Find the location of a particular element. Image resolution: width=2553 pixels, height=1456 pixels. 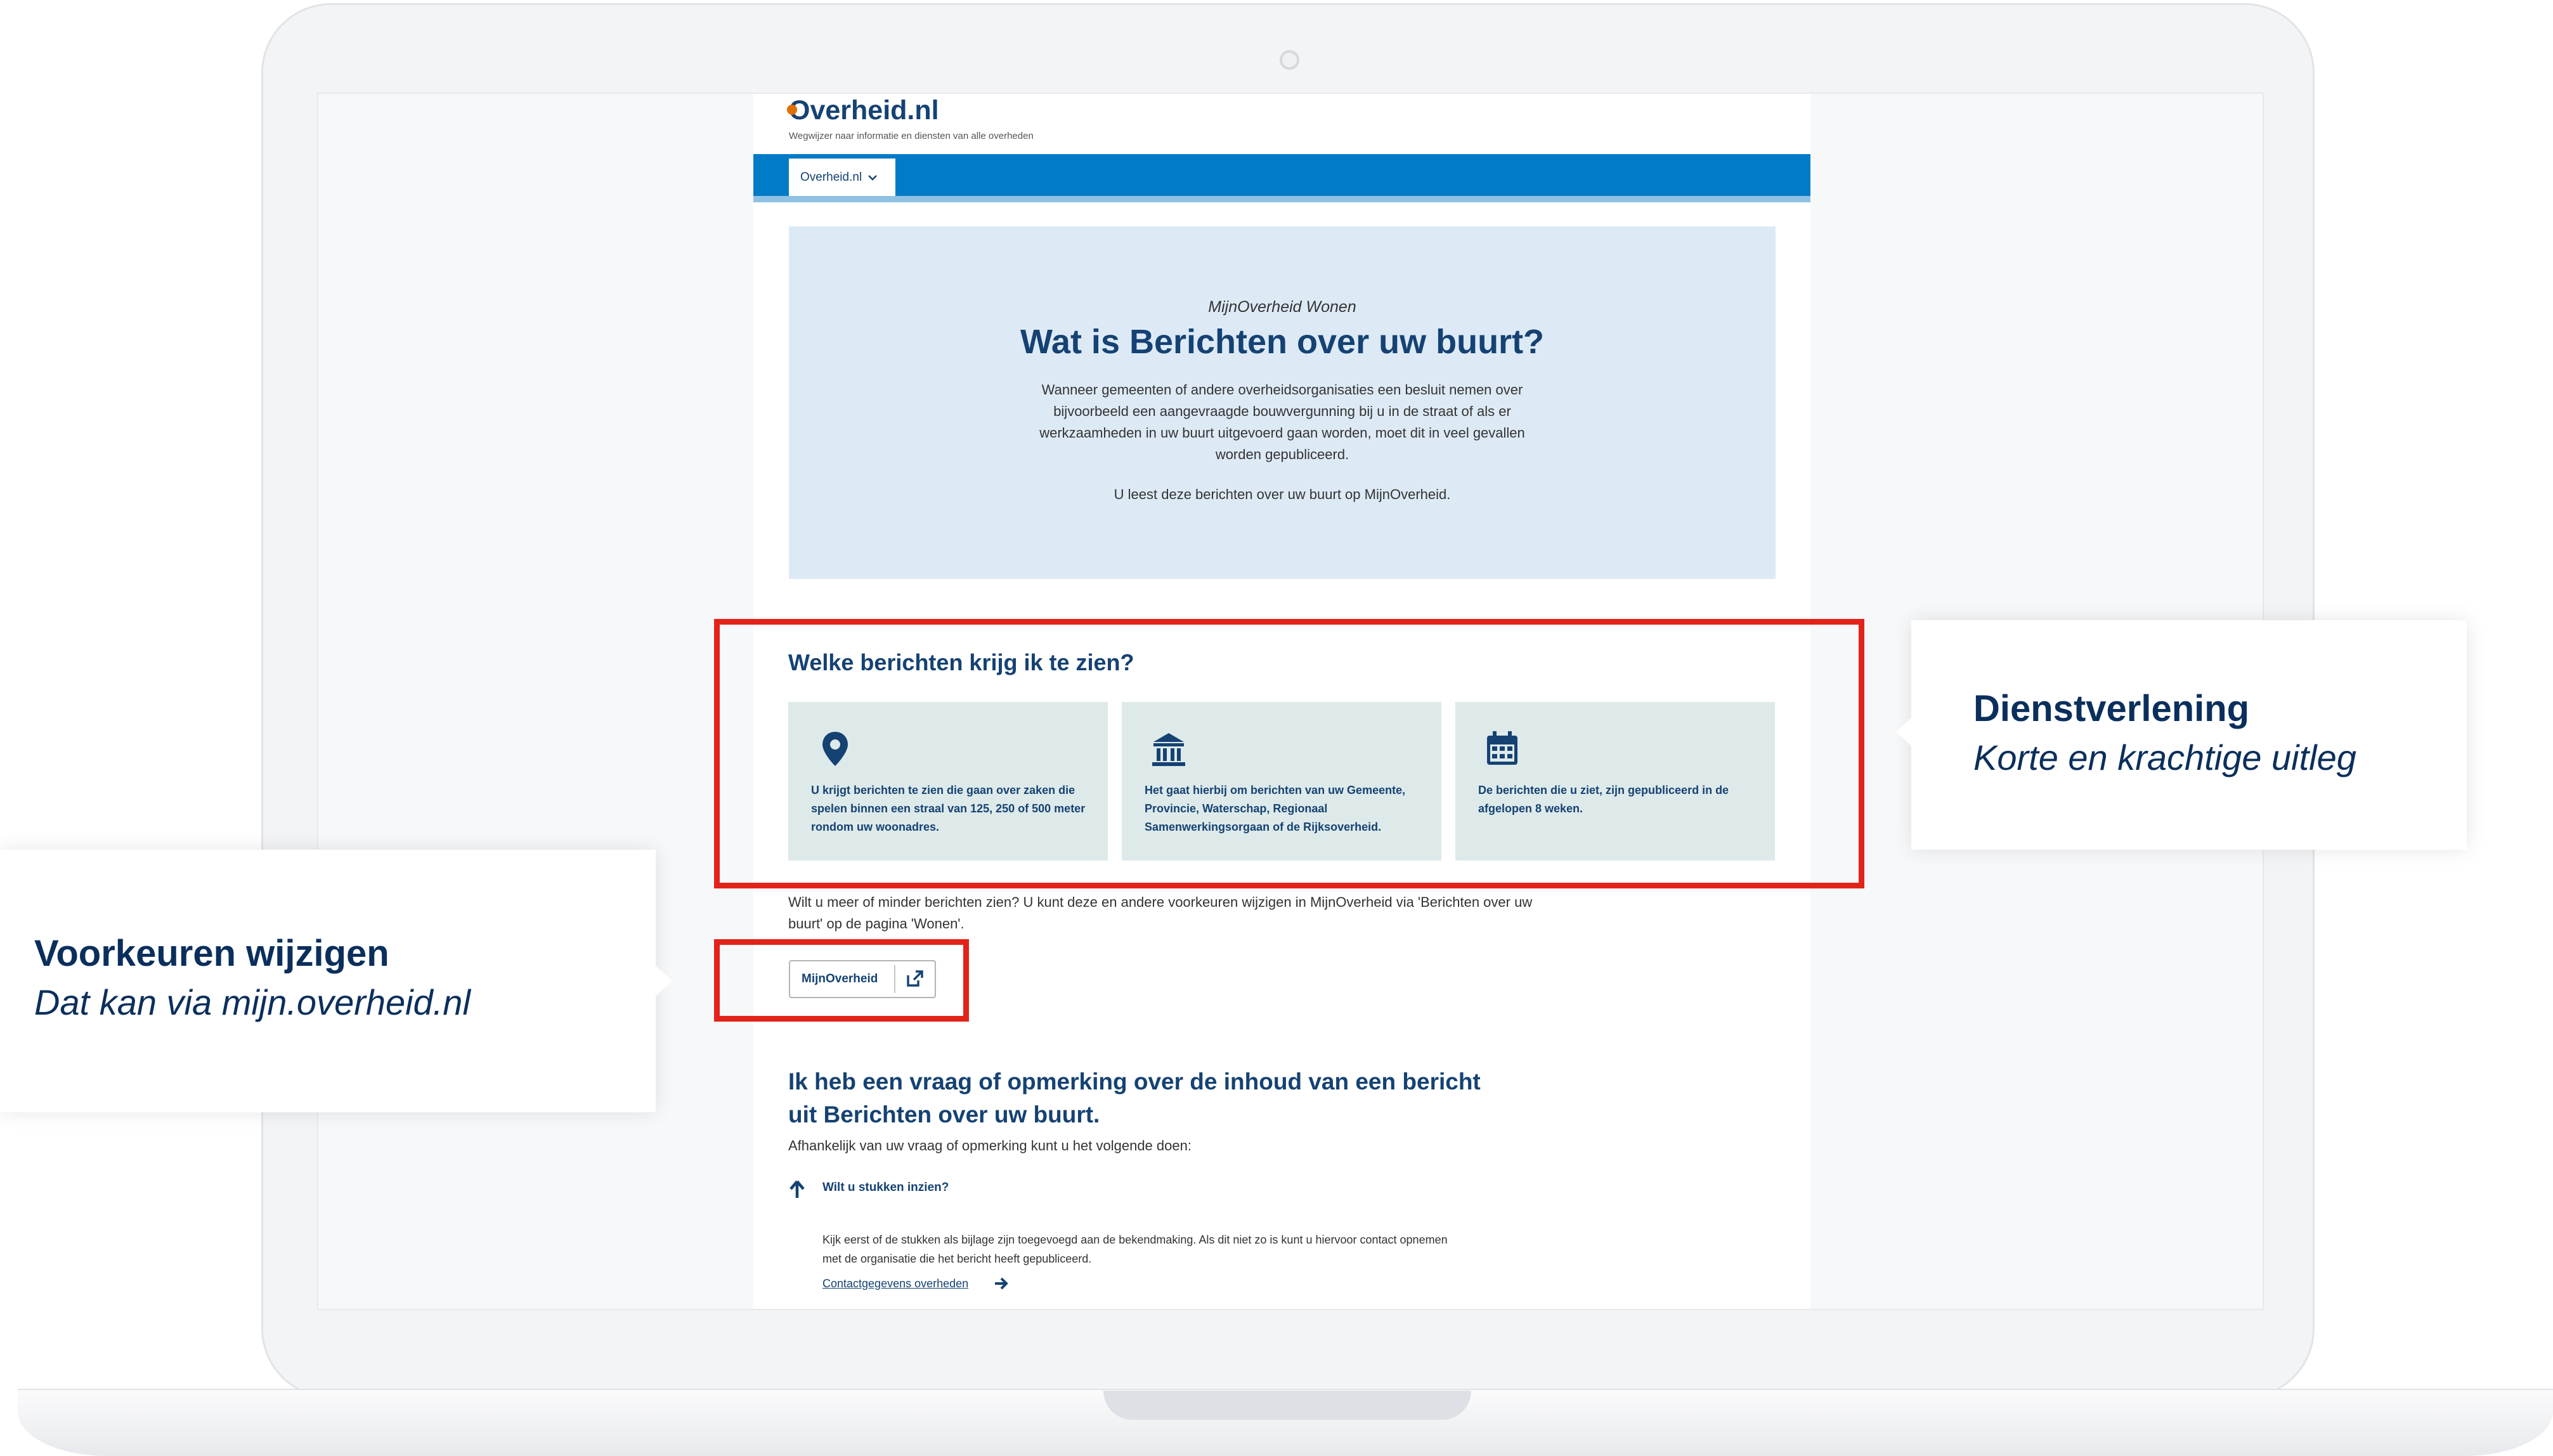

site-logo: Overheid.nl is located at coordinates (864, 110).